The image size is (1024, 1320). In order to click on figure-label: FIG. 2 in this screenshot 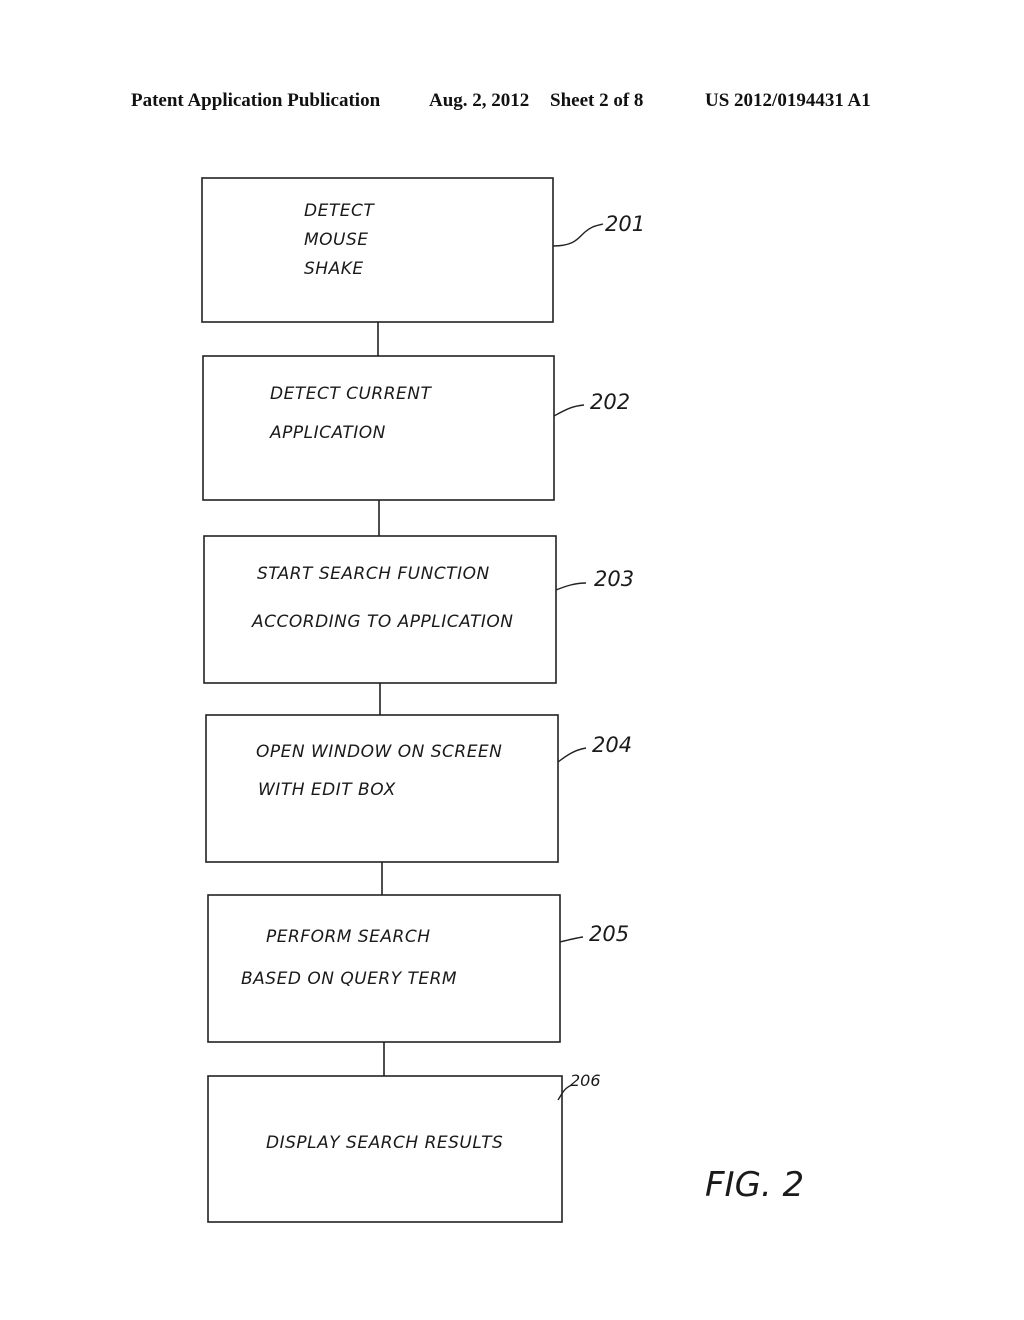, I will do `click(754, 1185)`.